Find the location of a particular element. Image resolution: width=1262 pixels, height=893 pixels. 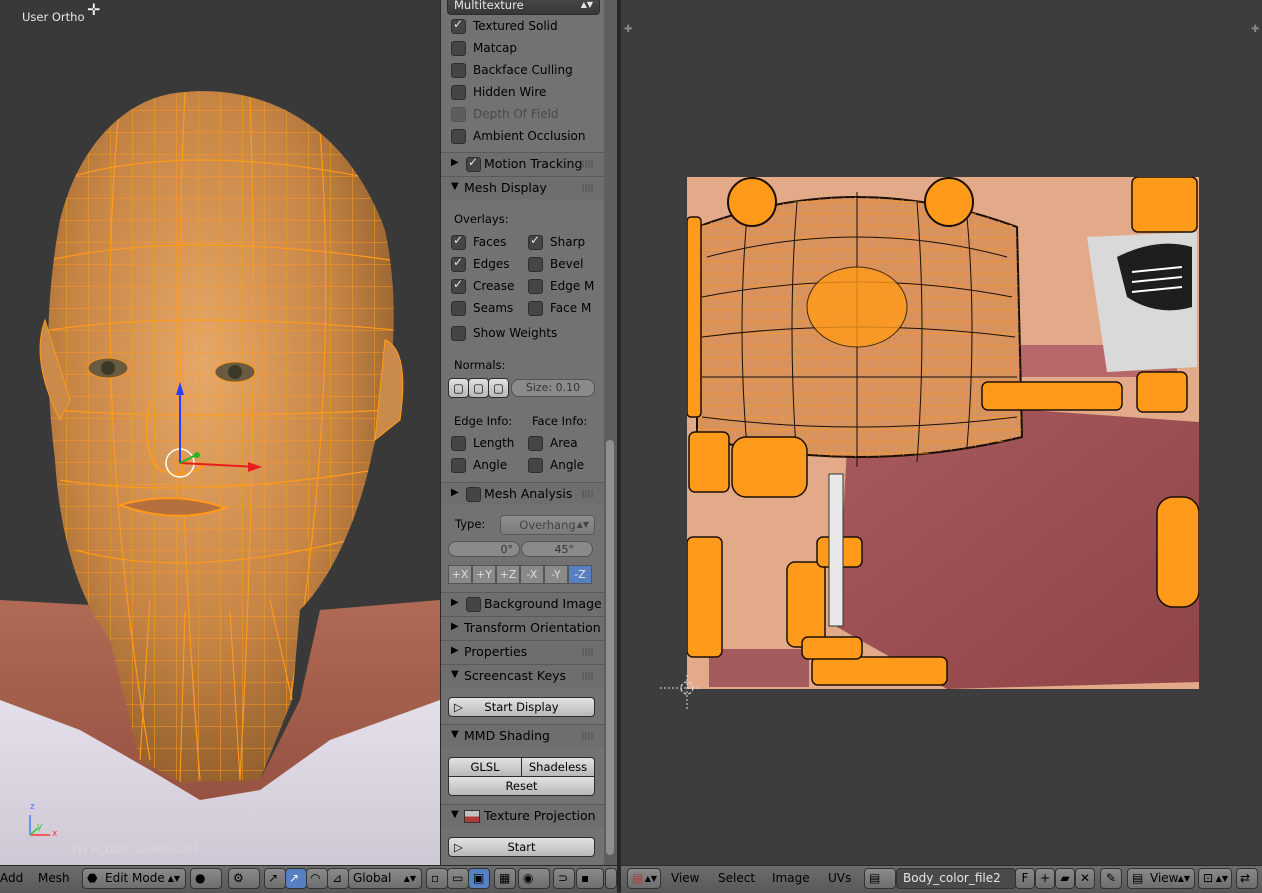

menu-select: Select is located at coordinates (736, 878).